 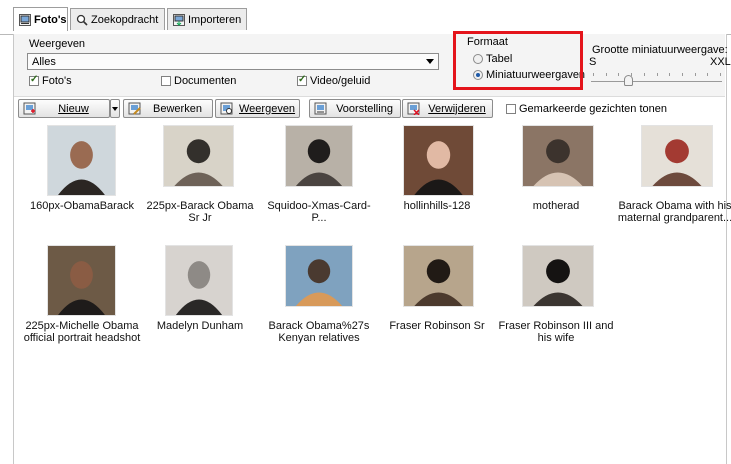 I want to click on delete-button: Verwijderen, so click(x=447, y=108).